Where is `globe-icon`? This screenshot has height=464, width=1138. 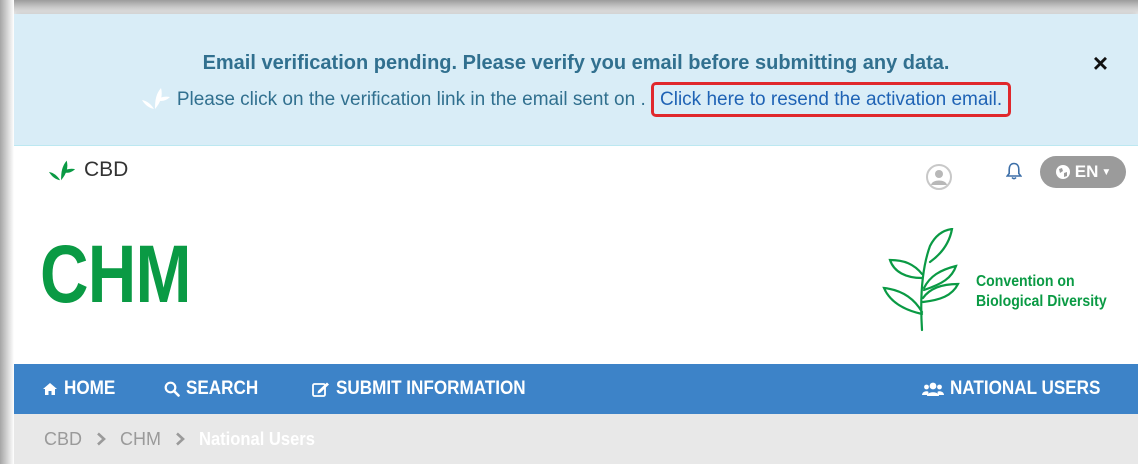 globe-icon is located at coordinates (1062, 172).